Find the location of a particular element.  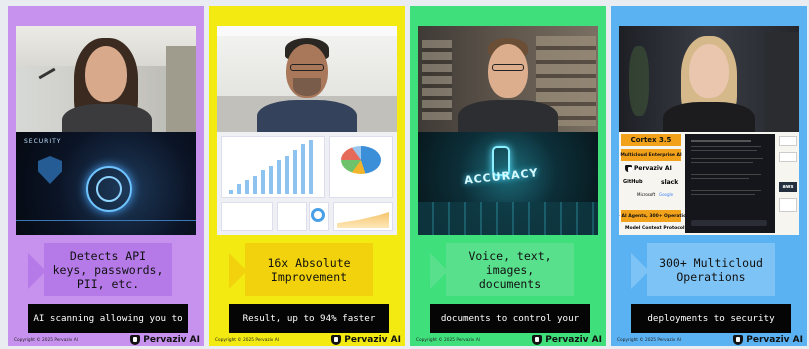

logo-microsoft: Microsoft is located at coordinates (646, 194).